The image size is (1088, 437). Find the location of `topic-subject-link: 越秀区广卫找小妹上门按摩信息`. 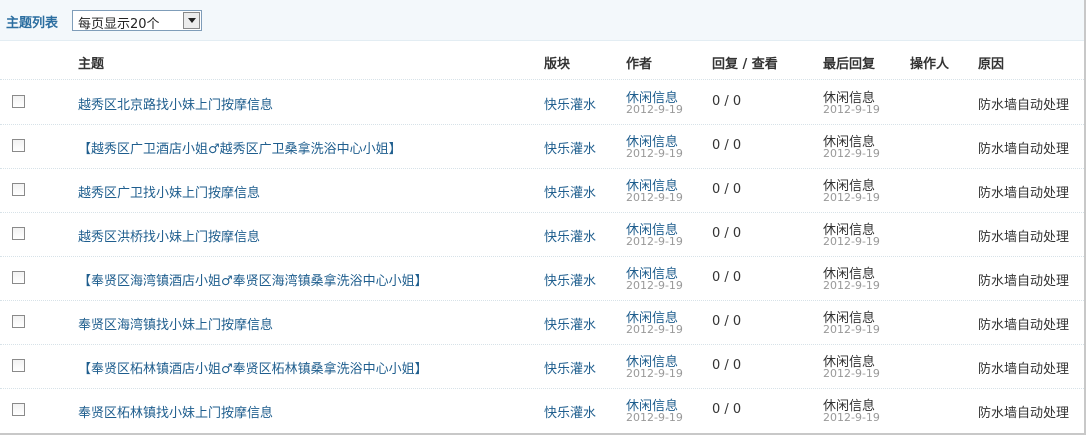

topic-subject-link: 越秀区广卫找小妹上门按摩信息 is located at coordinates (169, 191).